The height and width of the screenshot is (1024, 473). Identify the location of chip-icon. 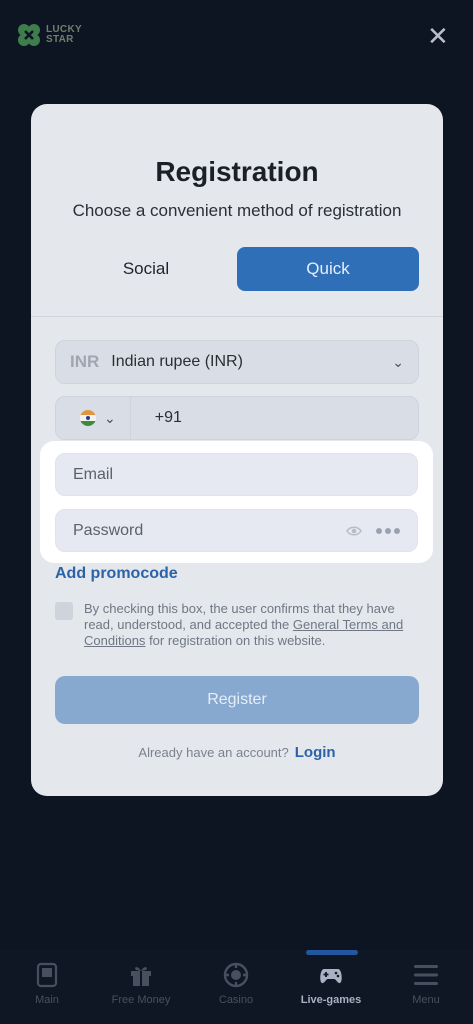
(236, 975).